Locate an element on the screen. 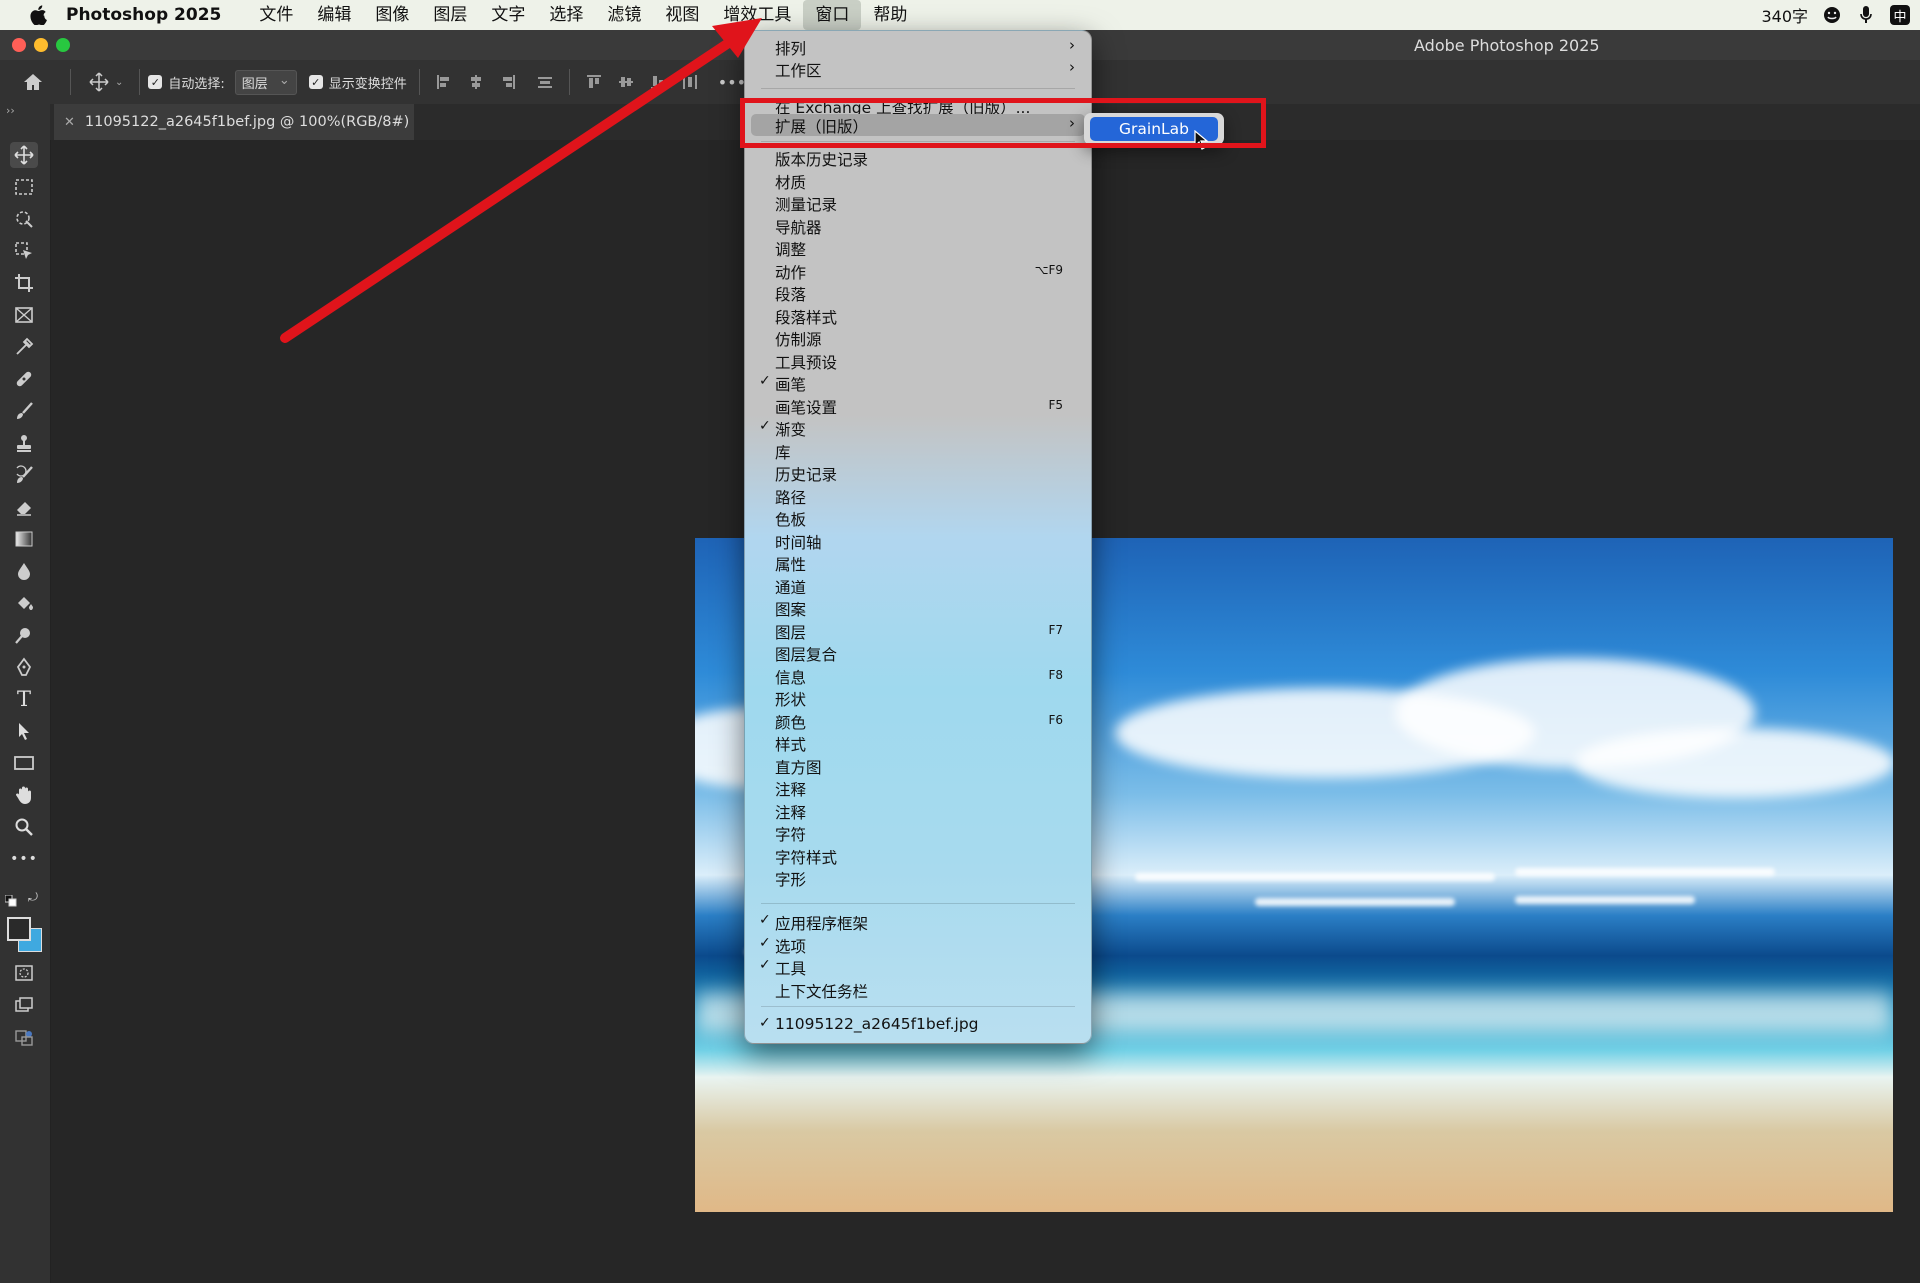 The width and height of the screenshot is (1920, 1283). app-name-menu: Photoshop 2025 is located at coordinates (143, 15).